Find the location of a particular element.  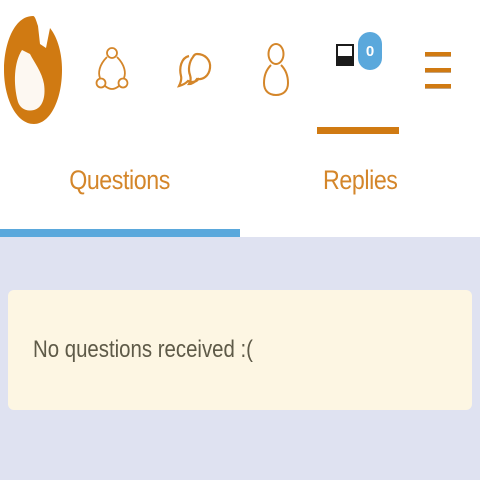

tab-questions: Questions is located at coordinates (120, 188).